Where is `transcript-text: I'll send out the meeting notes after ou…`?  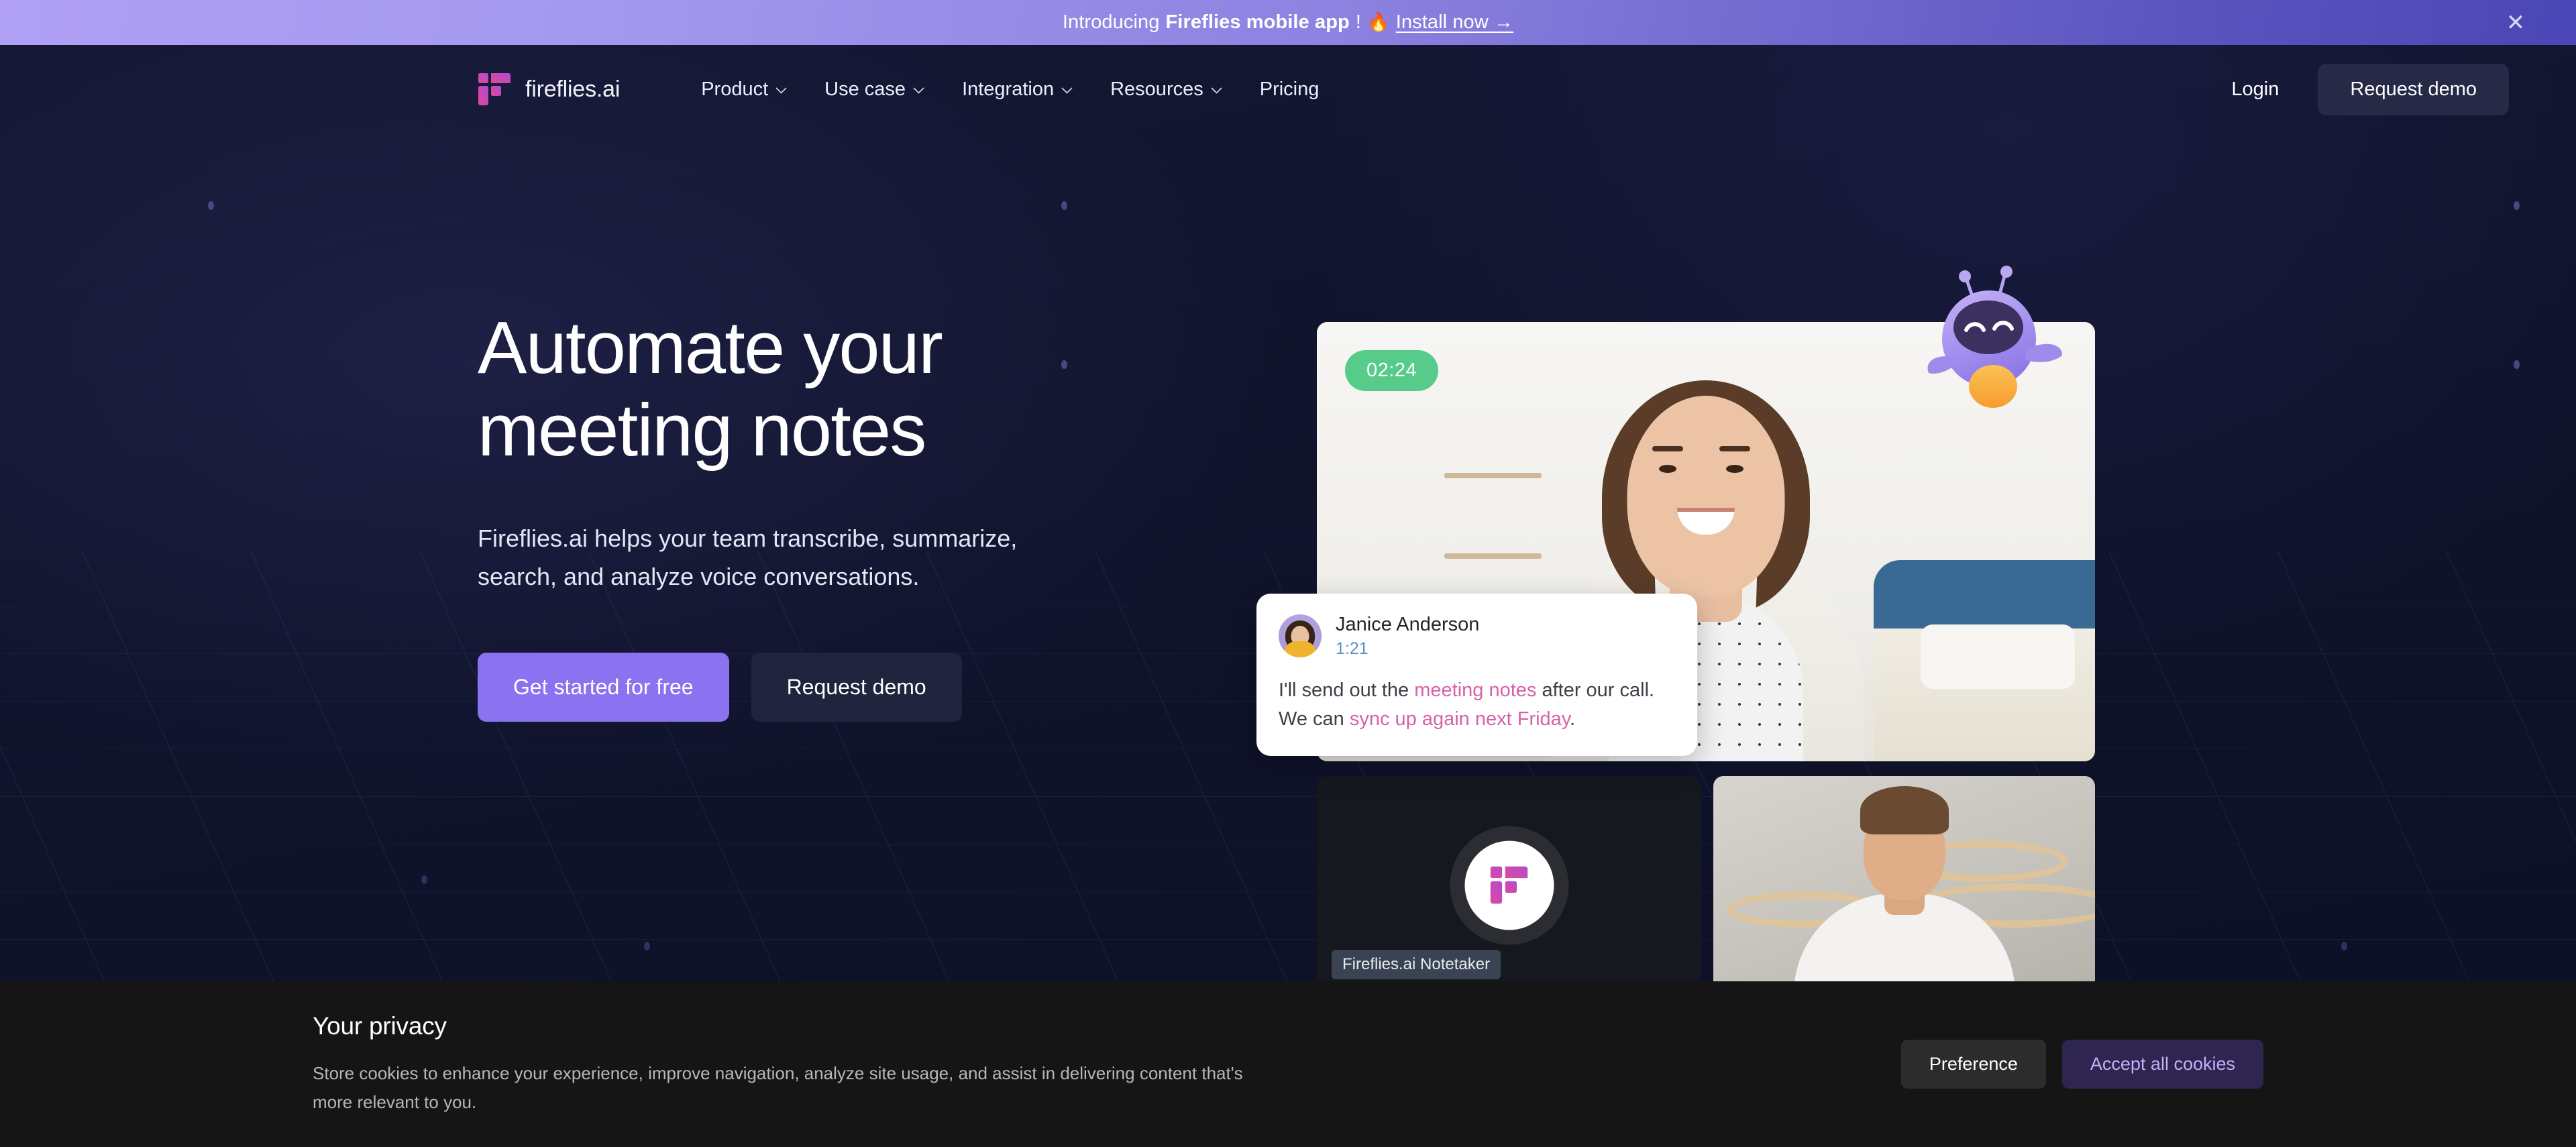 transcript-text: I'll send out the meeting notes after ou… is located at coordinates (1477, 704).